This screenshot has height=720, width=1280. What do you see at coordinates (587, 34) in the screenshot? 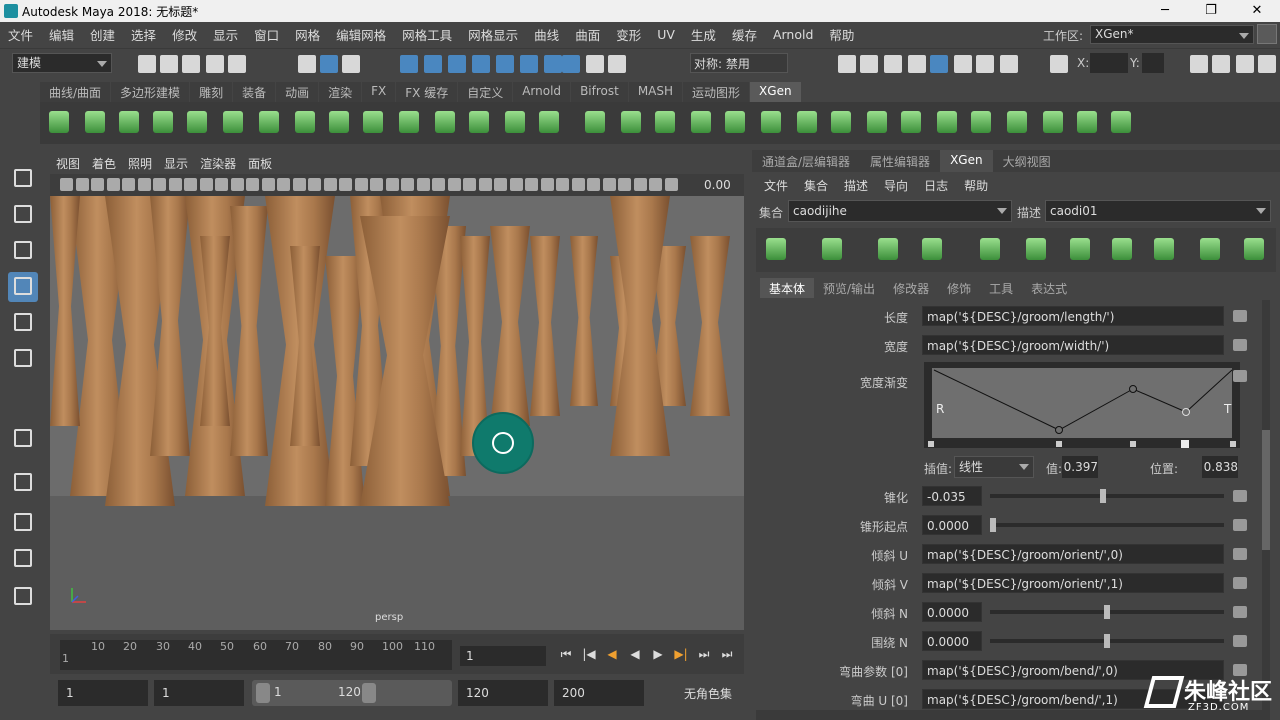
I see `menu-surfaces: 曲面` at bounding box center [587, 34].